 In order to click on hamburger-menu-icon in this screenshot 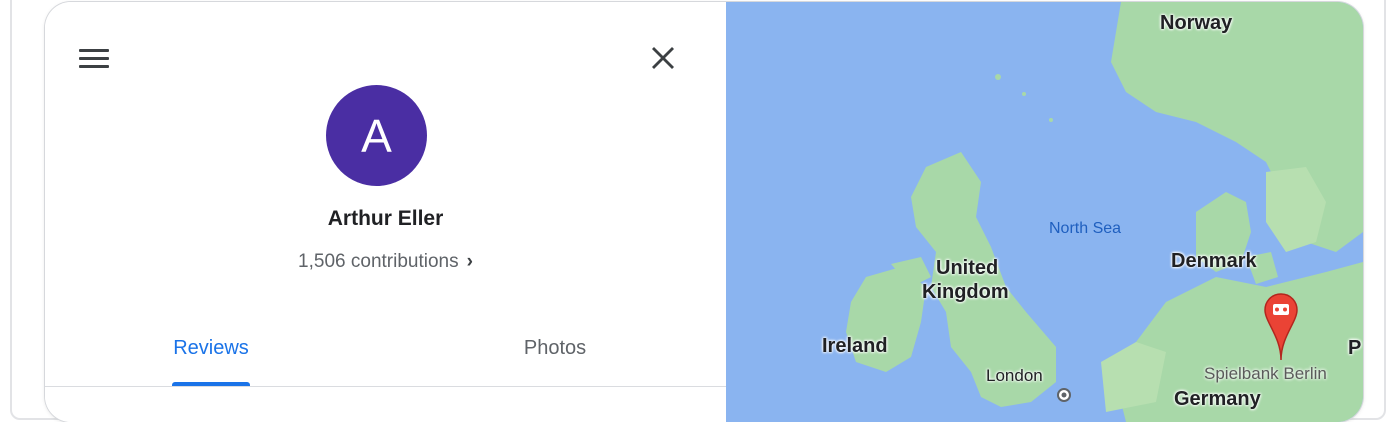, I will do `click(95, 59)`.